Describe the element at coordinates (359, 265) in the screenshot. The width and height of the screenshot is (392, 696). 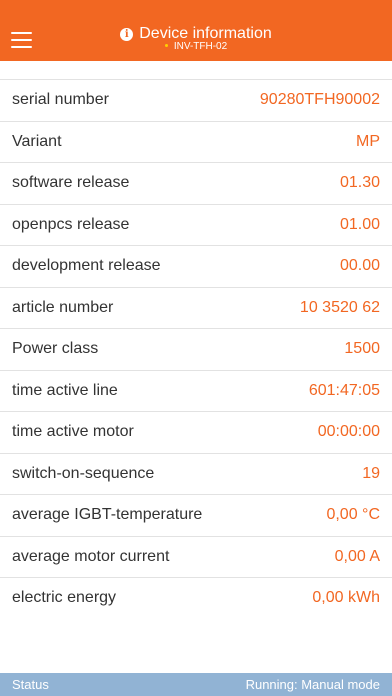
I see `item-value: 00.00` at that location.